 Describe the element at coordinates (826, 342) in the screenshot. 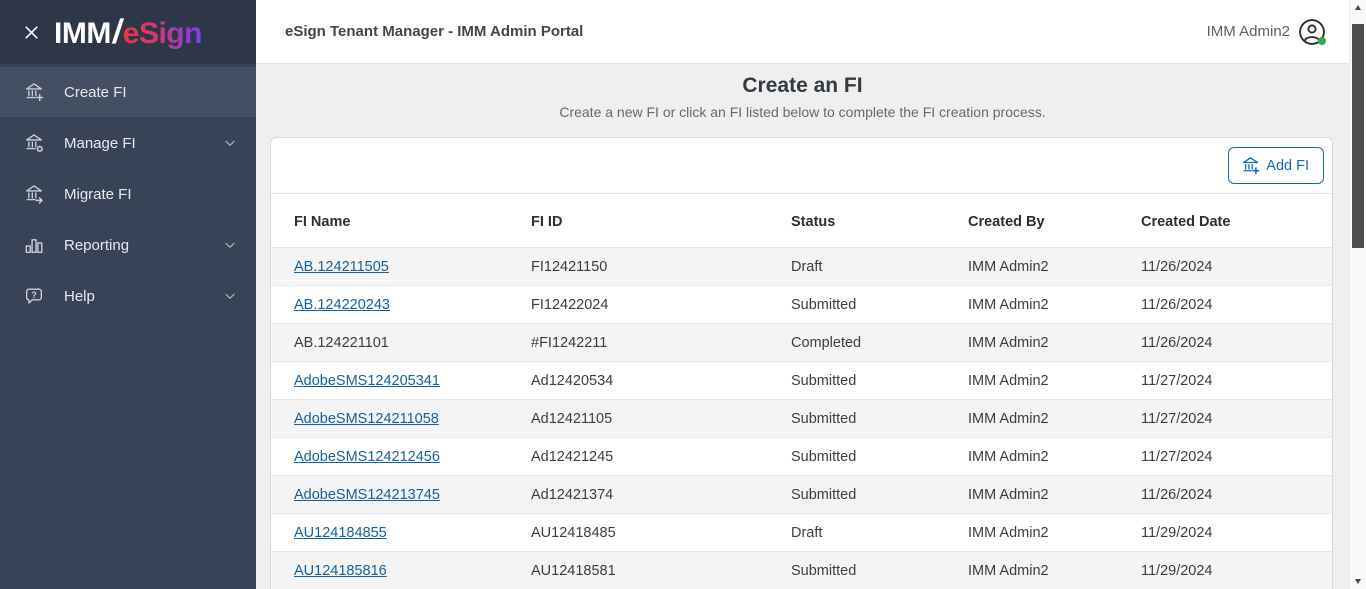

I see `status-cell: Completed` at that location.